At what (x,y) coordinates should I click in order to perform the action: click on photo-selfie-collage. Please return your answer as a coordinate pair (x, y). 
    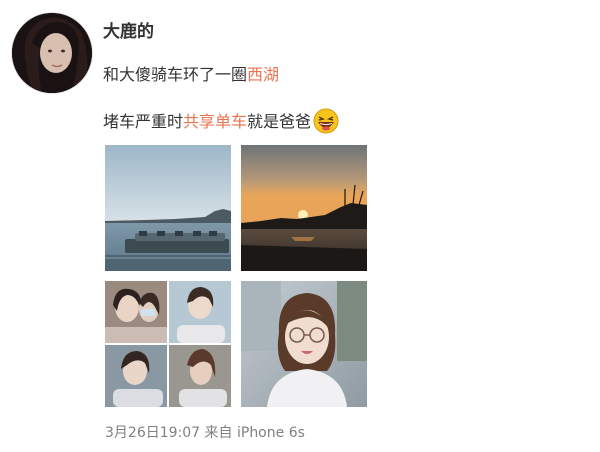
    Looking at the image, I should click on (168, 344).